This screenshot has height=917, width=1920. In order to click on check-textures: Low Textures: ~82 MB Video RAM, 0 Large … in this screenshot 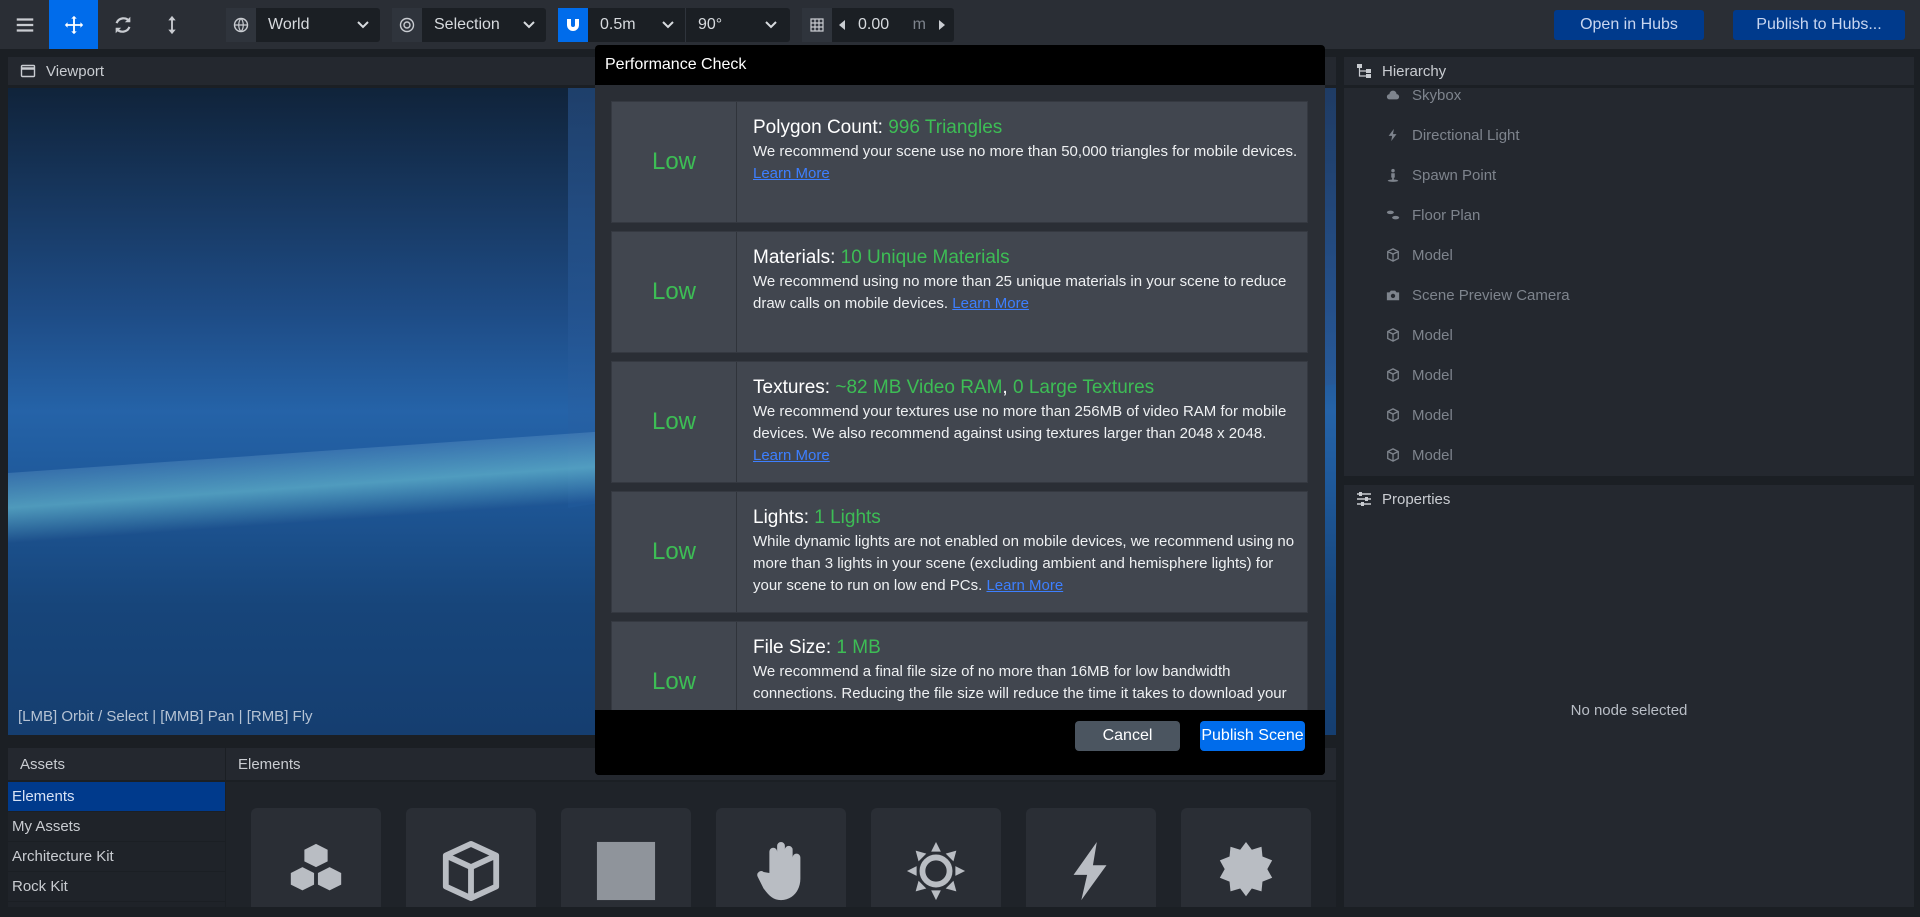, I will do `click(959, 422)`.